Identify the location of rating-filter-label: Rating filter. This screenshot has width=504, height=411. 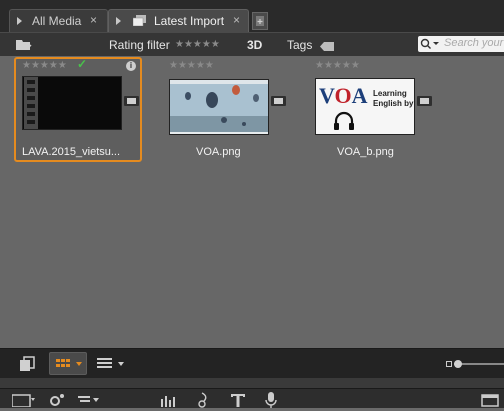
(139, 45).